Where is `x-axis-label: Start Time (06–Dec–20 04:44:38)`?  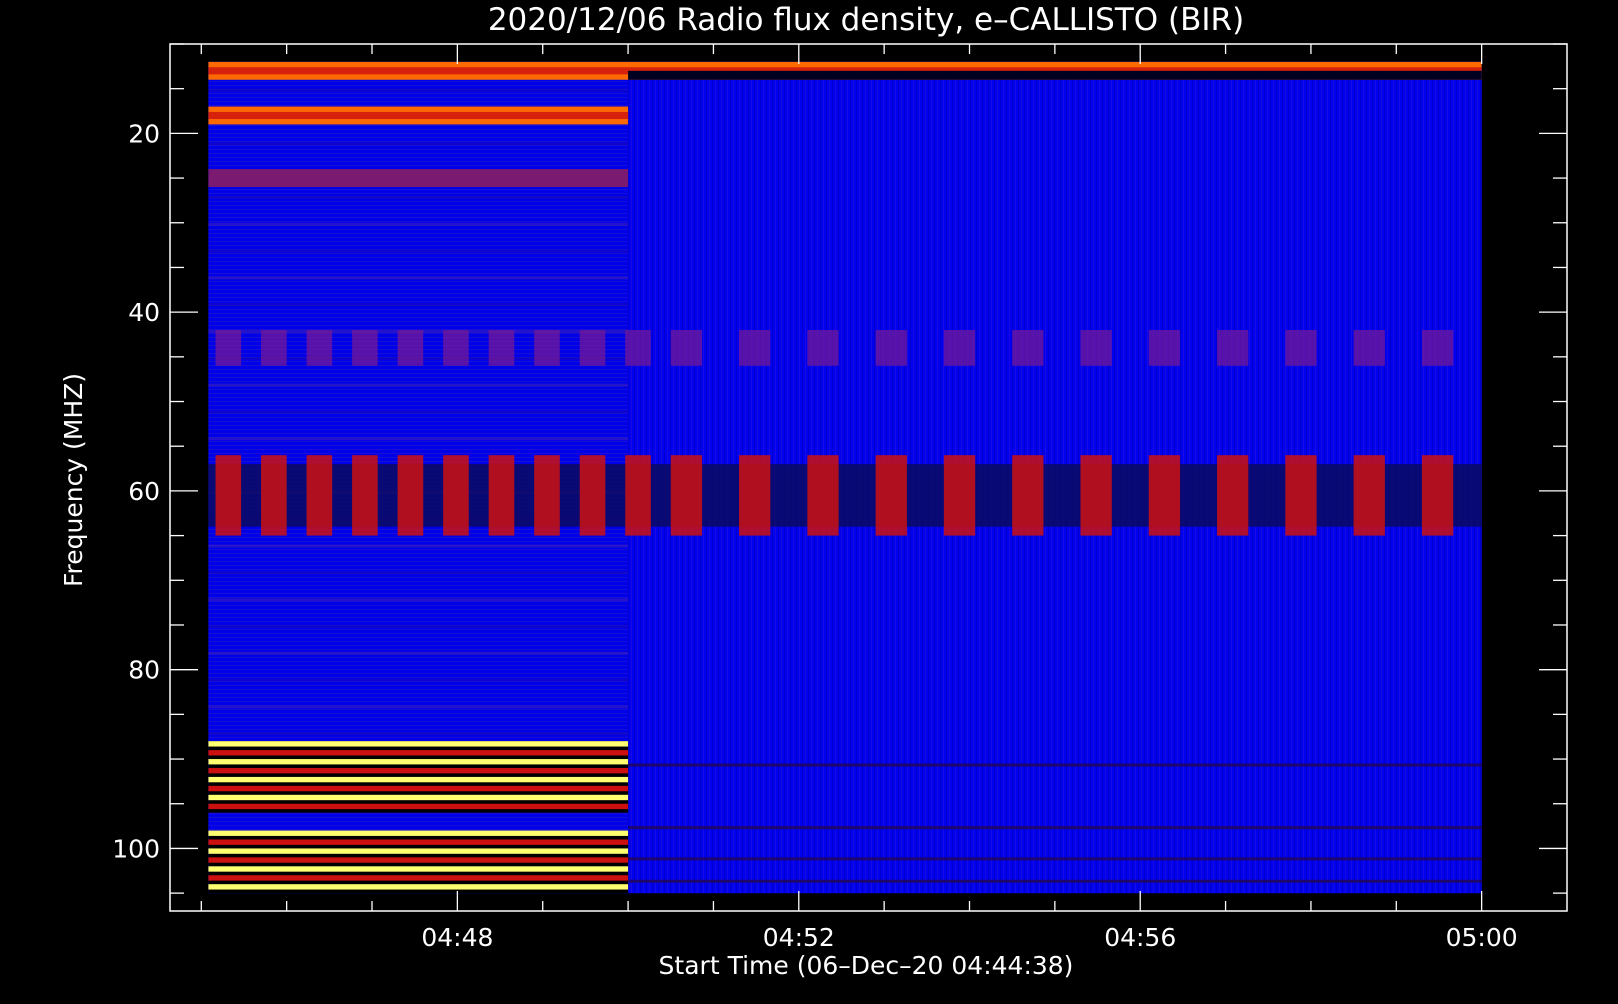
x-axis-label: Start Time (06–Dec–20 04:44:38) is located at coordinates (866, 965).